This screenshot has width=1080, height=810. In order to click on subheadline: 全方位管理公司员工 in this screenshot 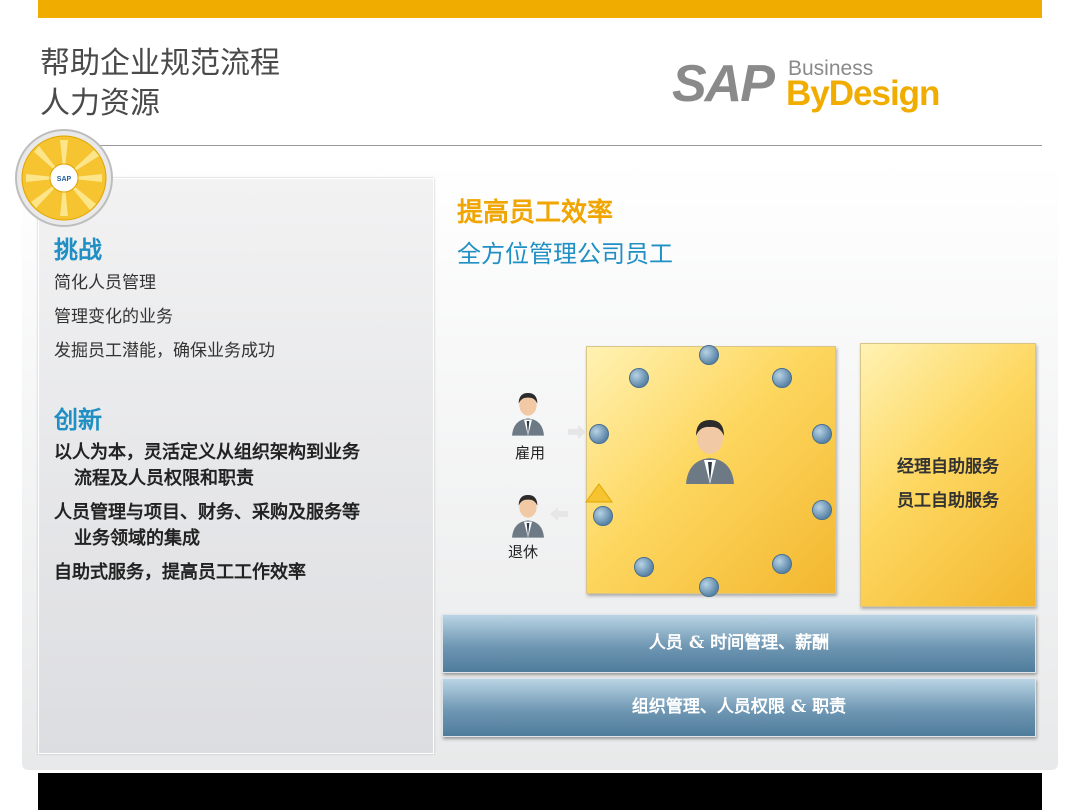, I will do `click(565, 254)`.